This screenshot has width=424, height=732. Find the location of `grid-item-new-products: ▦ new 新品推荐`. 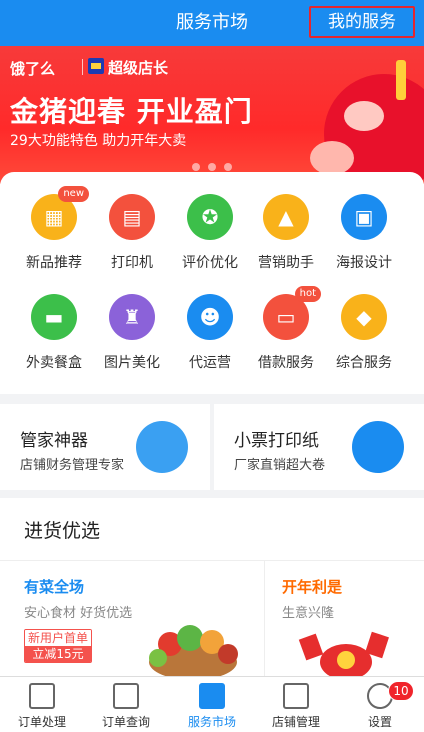

grid-item-new-products: ▦ new 新品推荐 is located at coordinates (54, 229).